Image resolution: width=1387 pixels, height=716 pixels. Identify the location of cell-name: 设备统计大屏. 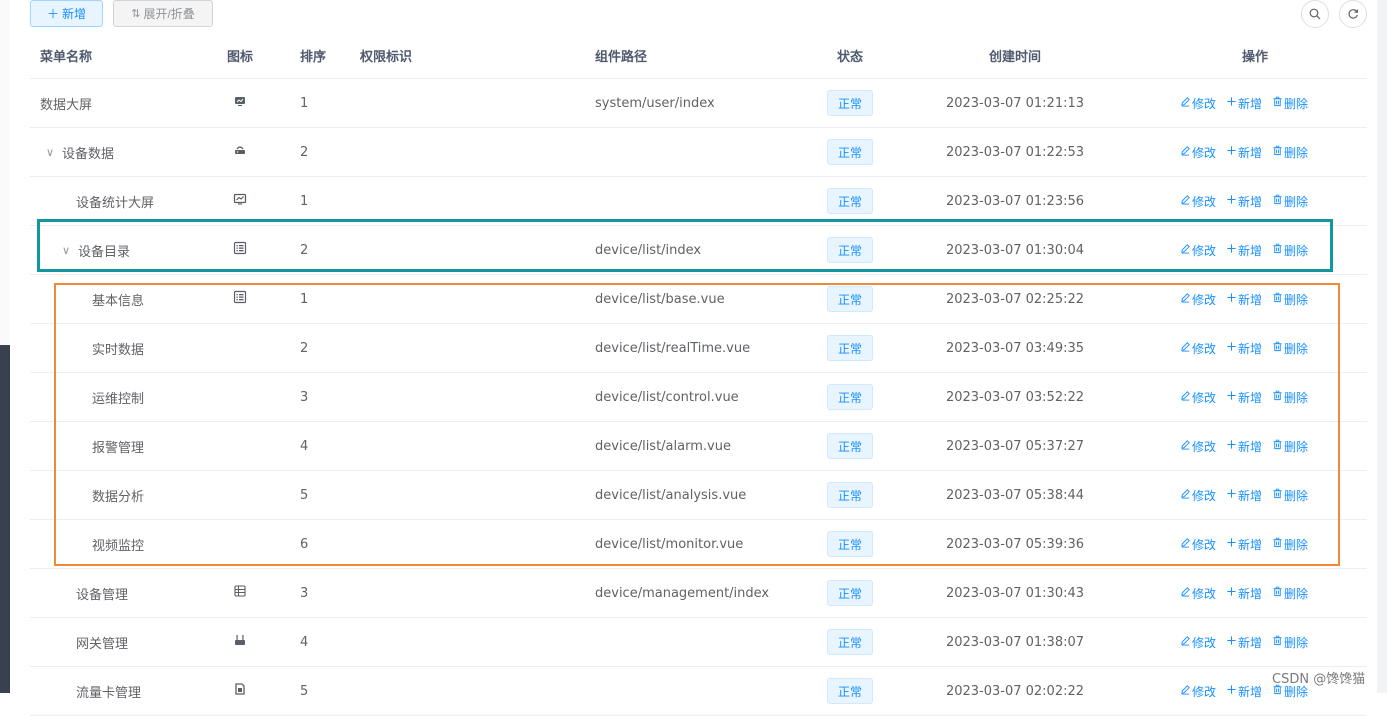
(115, 201).